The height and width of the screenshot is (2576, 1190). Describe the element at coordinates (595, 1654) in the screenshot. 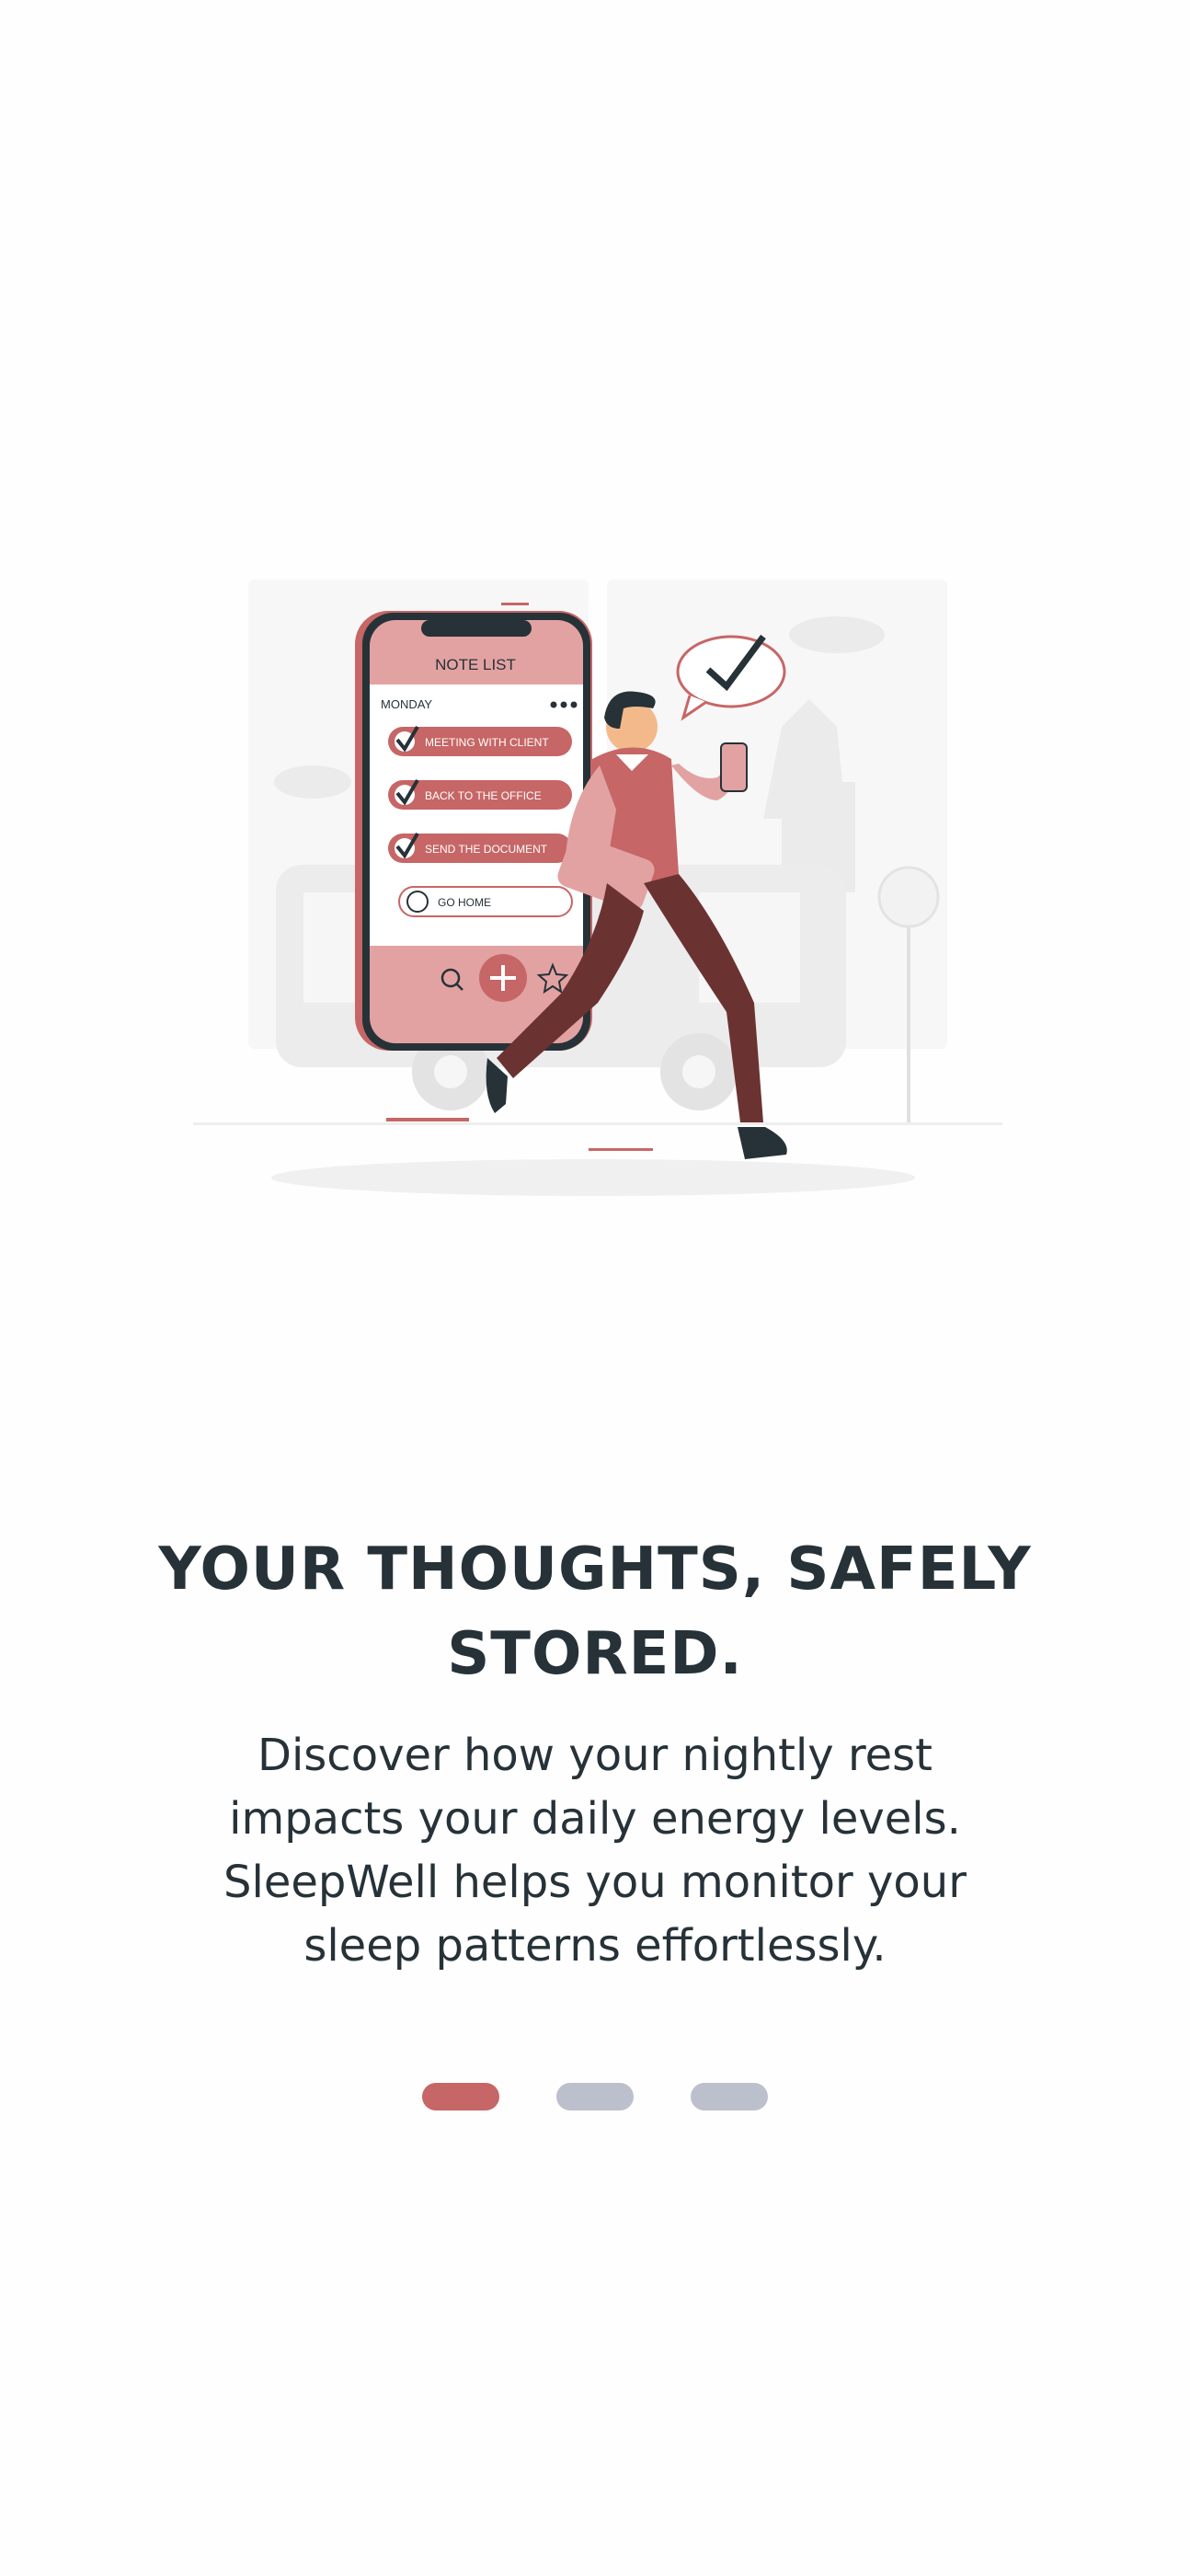

I see `headline-line: STORED.` at that location.